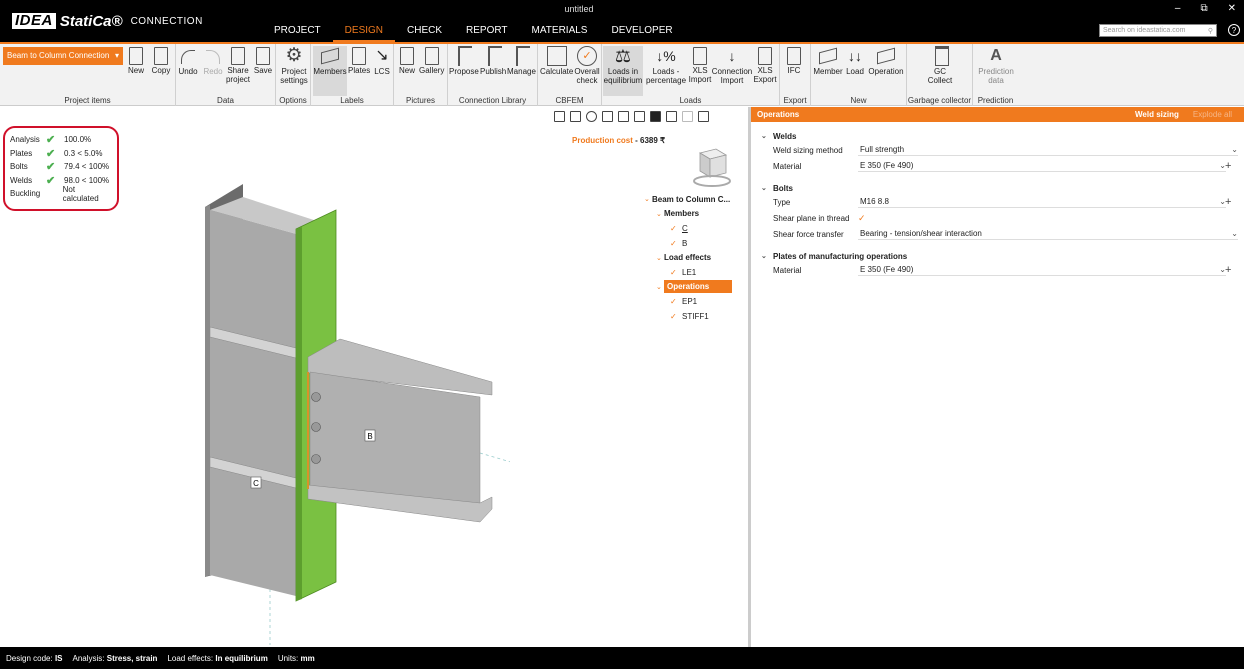  I want to click on calculate-button: Calculate, so click(556, 61).